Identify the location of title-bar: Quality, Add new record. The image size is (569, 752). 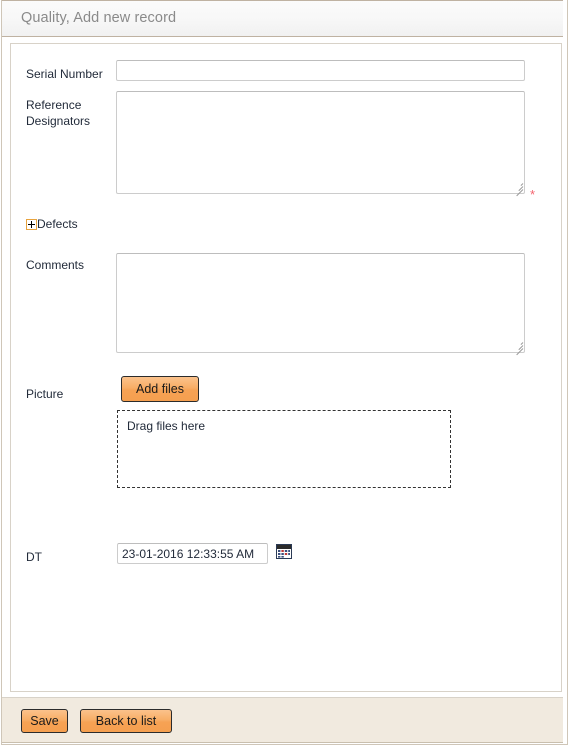
(282, 18).